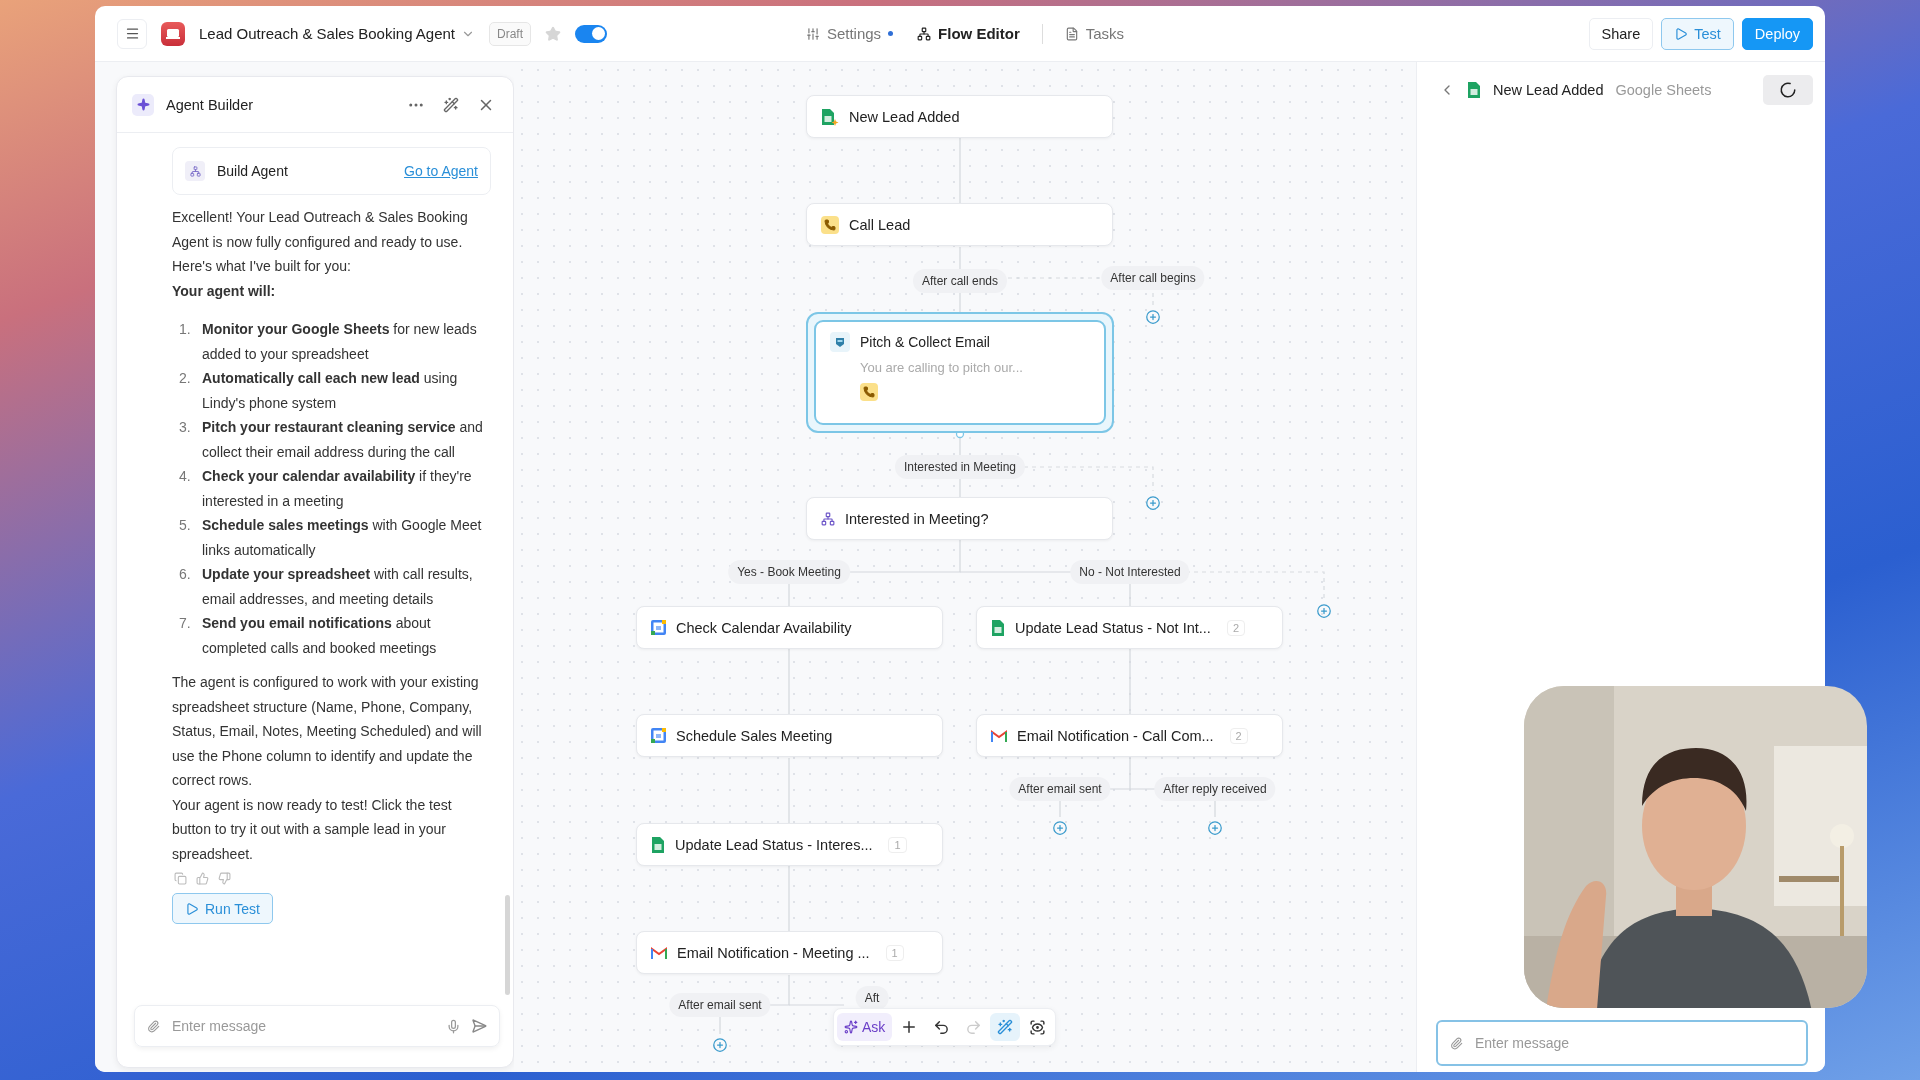  Describe the element at coordinates (312, 829) in the screenshot. I see `message-text: Your agent is now ready to test! Click the test button to try it out with a sample lead in your spreadsheet.` at that location.